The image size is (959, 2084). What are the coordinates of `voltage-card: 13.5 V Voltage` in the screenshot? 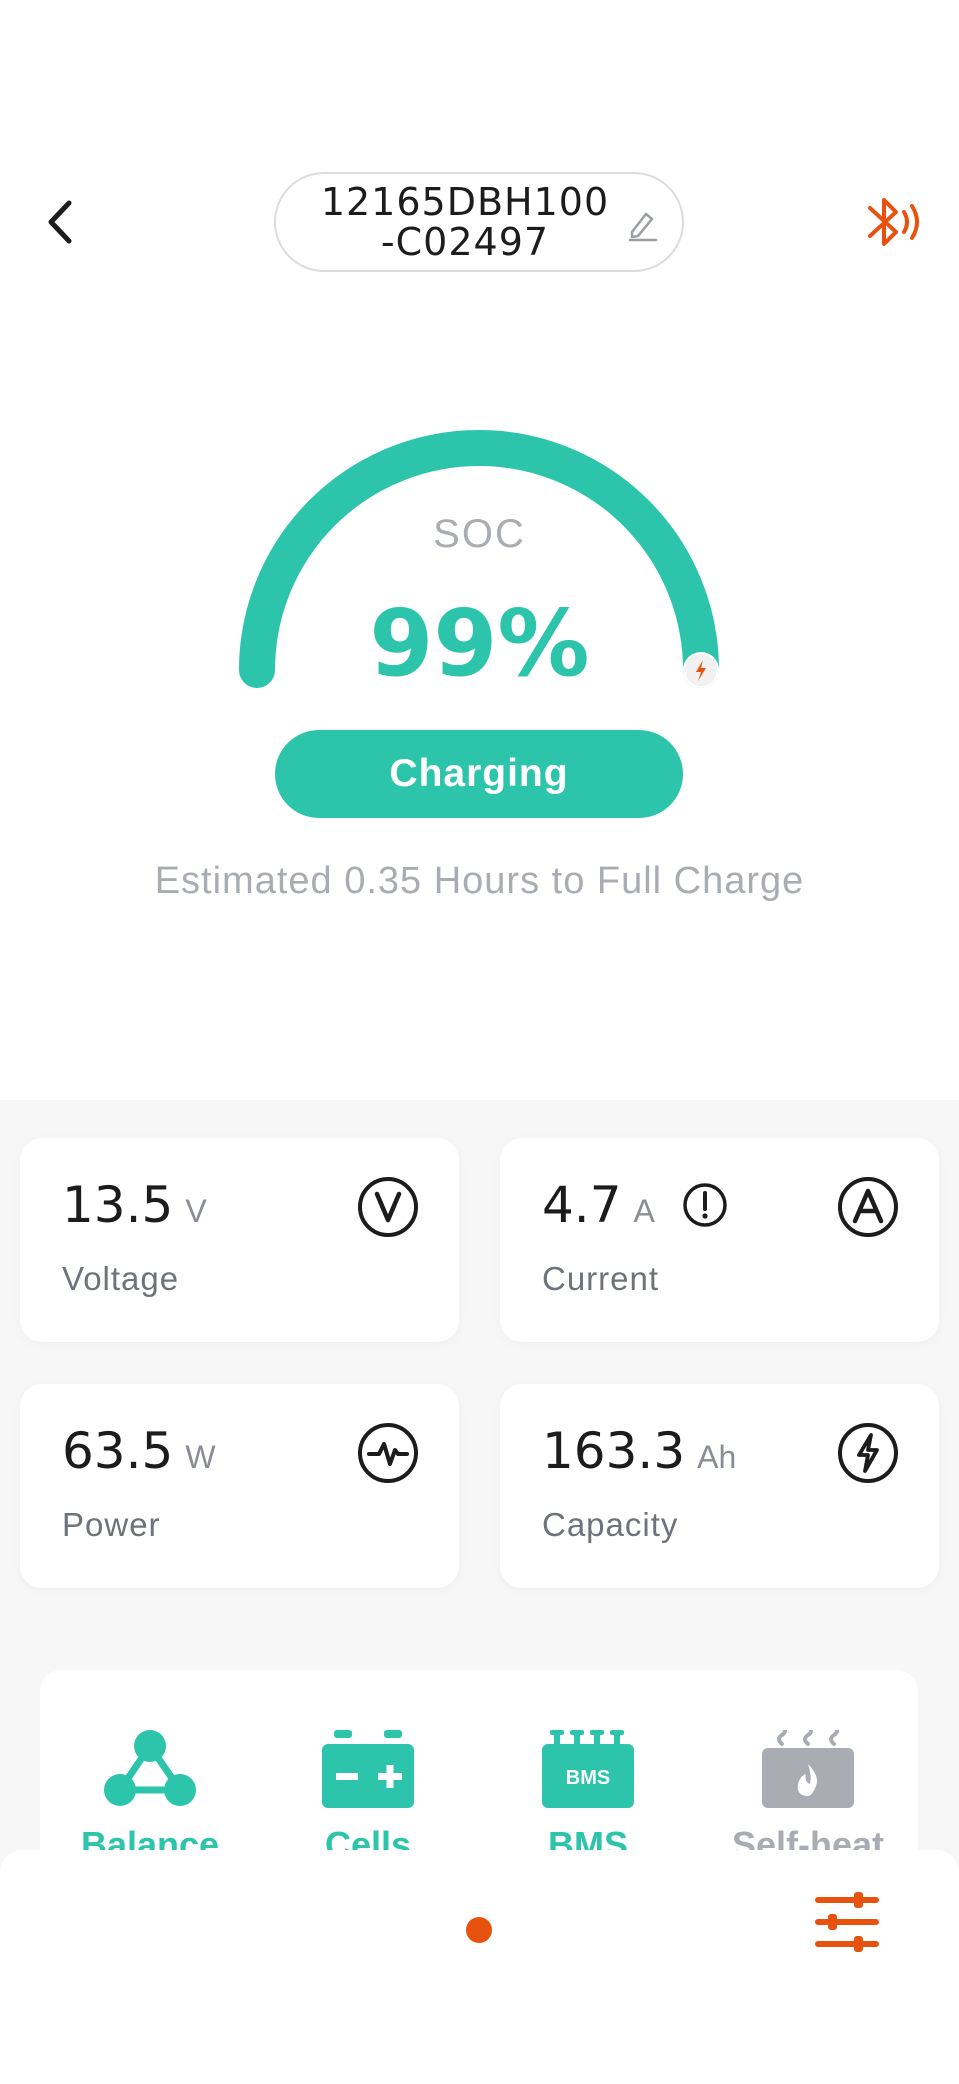 It's located at (239, 1240).